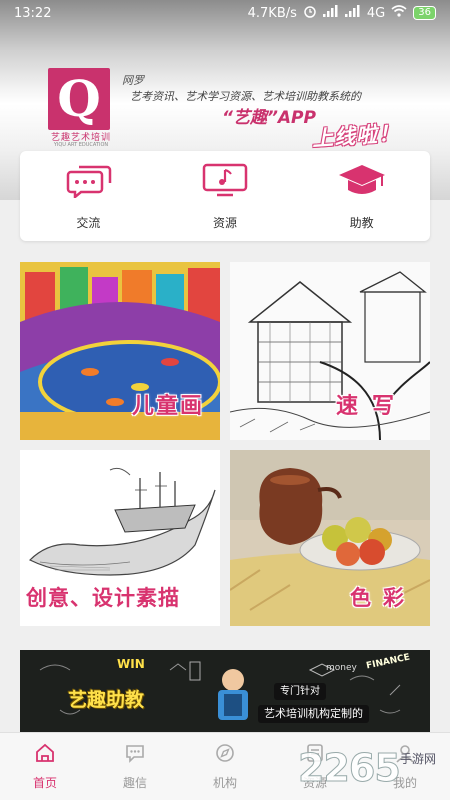 This screenshot has height=800, width=450. I want to click on app-logo: Q, so click(79, 99).